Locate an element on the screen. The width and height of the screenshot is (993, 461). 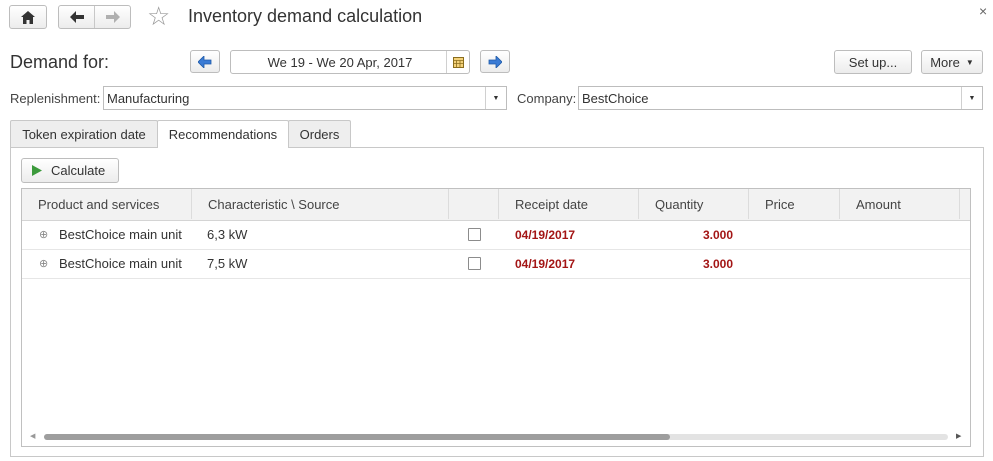
replenishment-select: Manufacturing ▼ is located at coordinates (305, 98).